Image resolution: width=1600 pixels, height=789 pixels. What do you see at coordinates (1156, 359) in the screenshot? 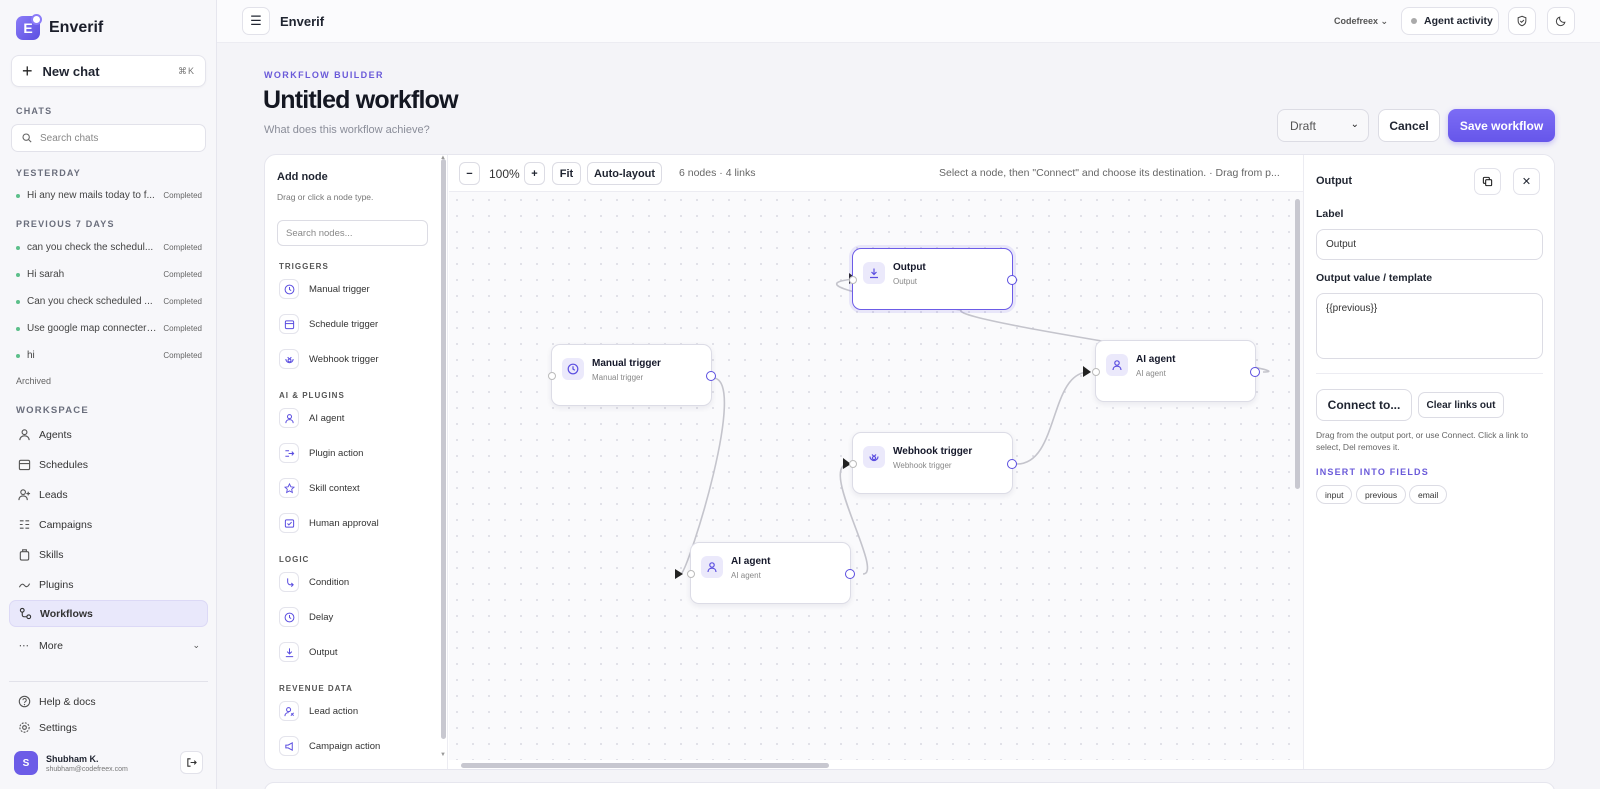
I see `node-title: AI agent` at bounding box center [1156, 359].